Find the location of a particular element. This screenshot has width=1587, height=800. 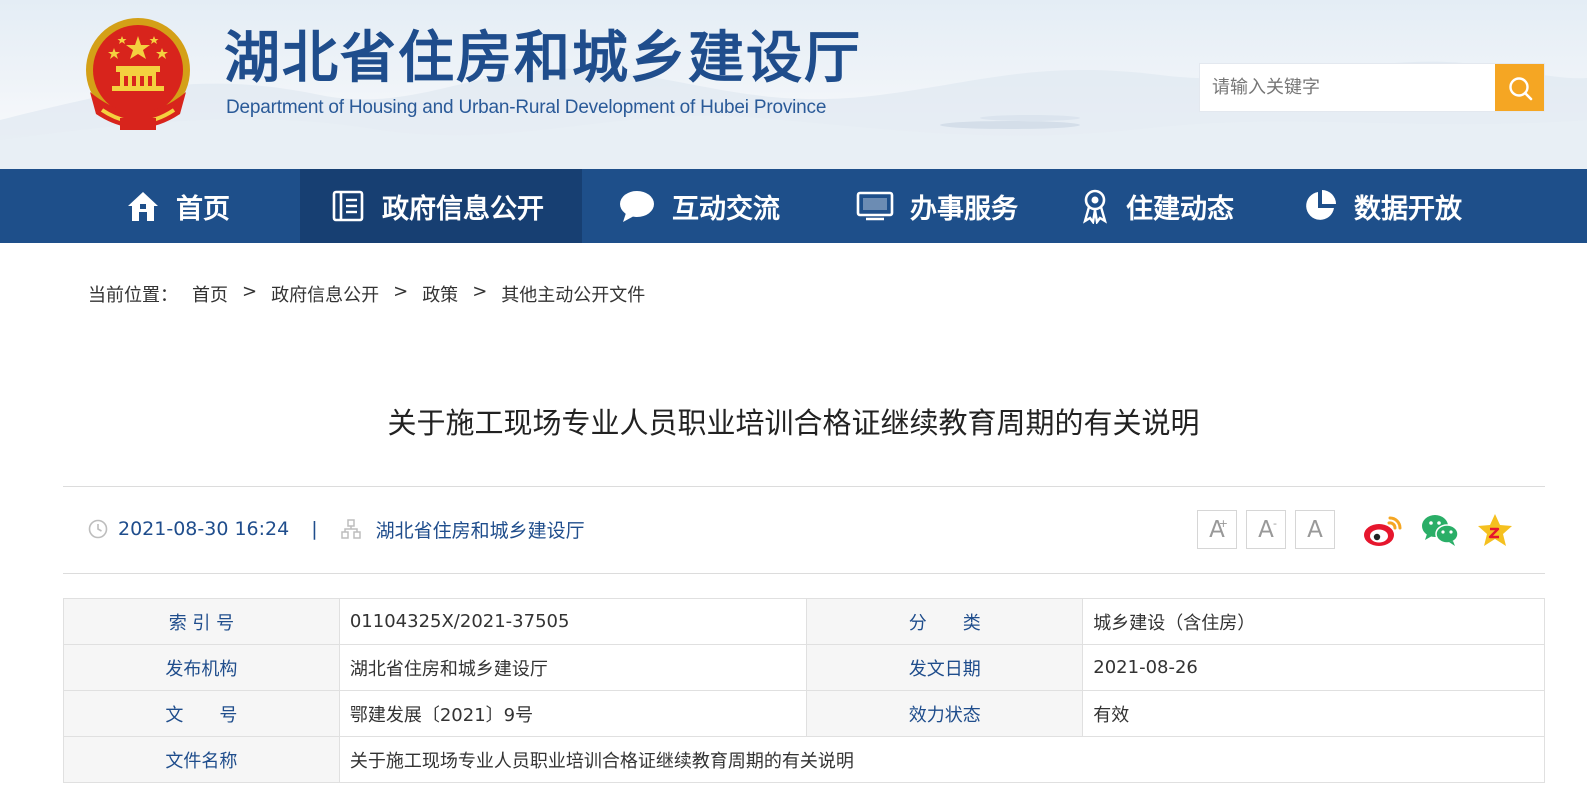

nav-item-home: 首页 is located at coordinates (198, 206).